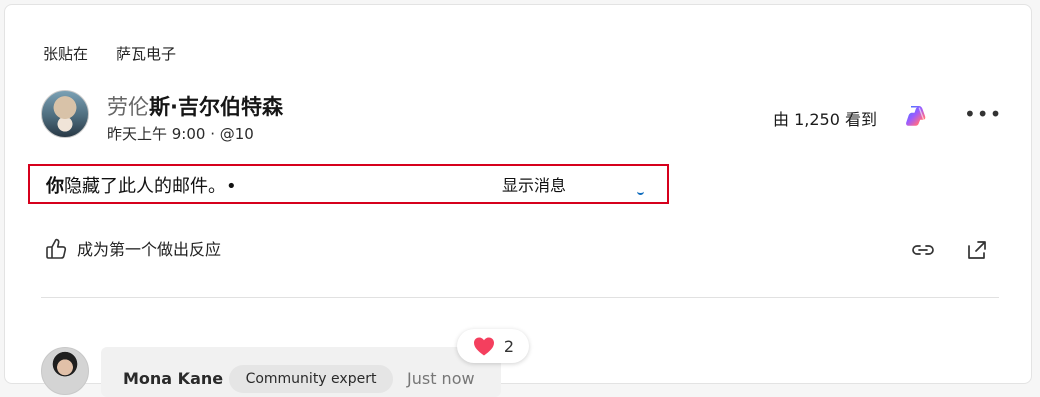 This screenshot has width=1040, height=397. Describe the element at coordinates (311, 379) in the screenshot. I see `community-expert-badge: Community expert` at that location.